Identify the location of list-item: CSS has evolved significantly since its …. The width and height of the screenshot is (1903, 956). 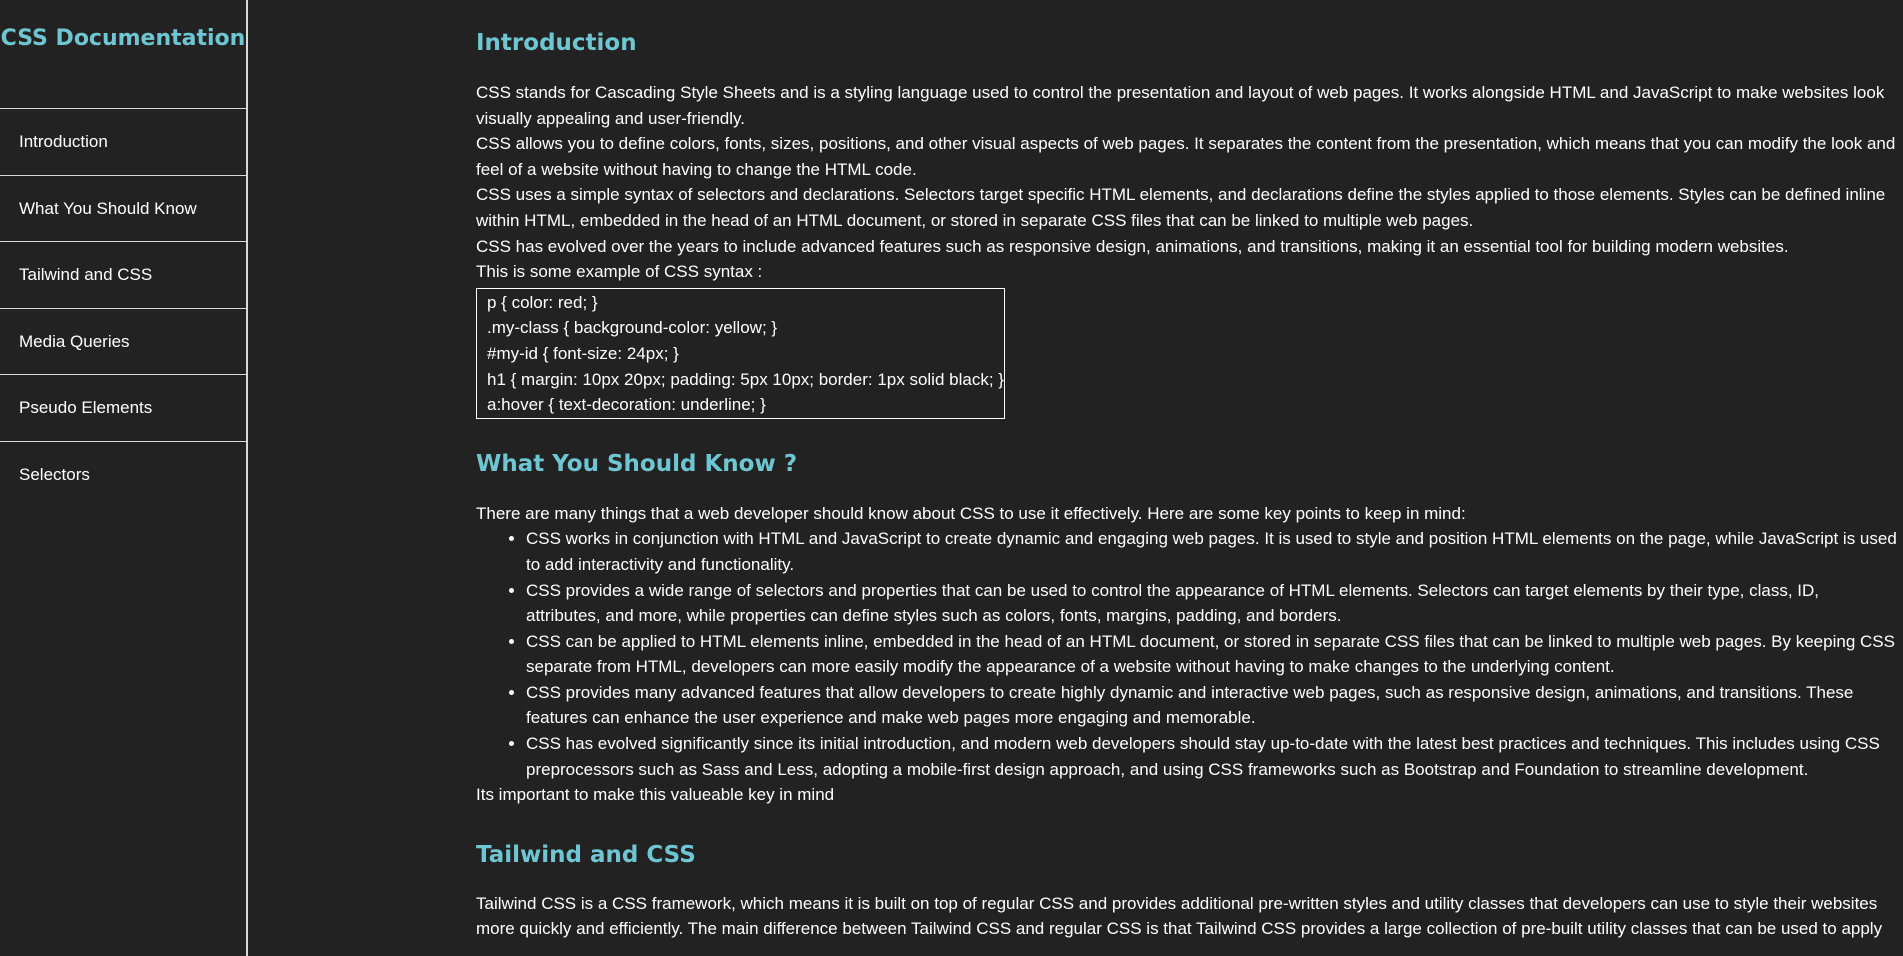
(1211, 756).